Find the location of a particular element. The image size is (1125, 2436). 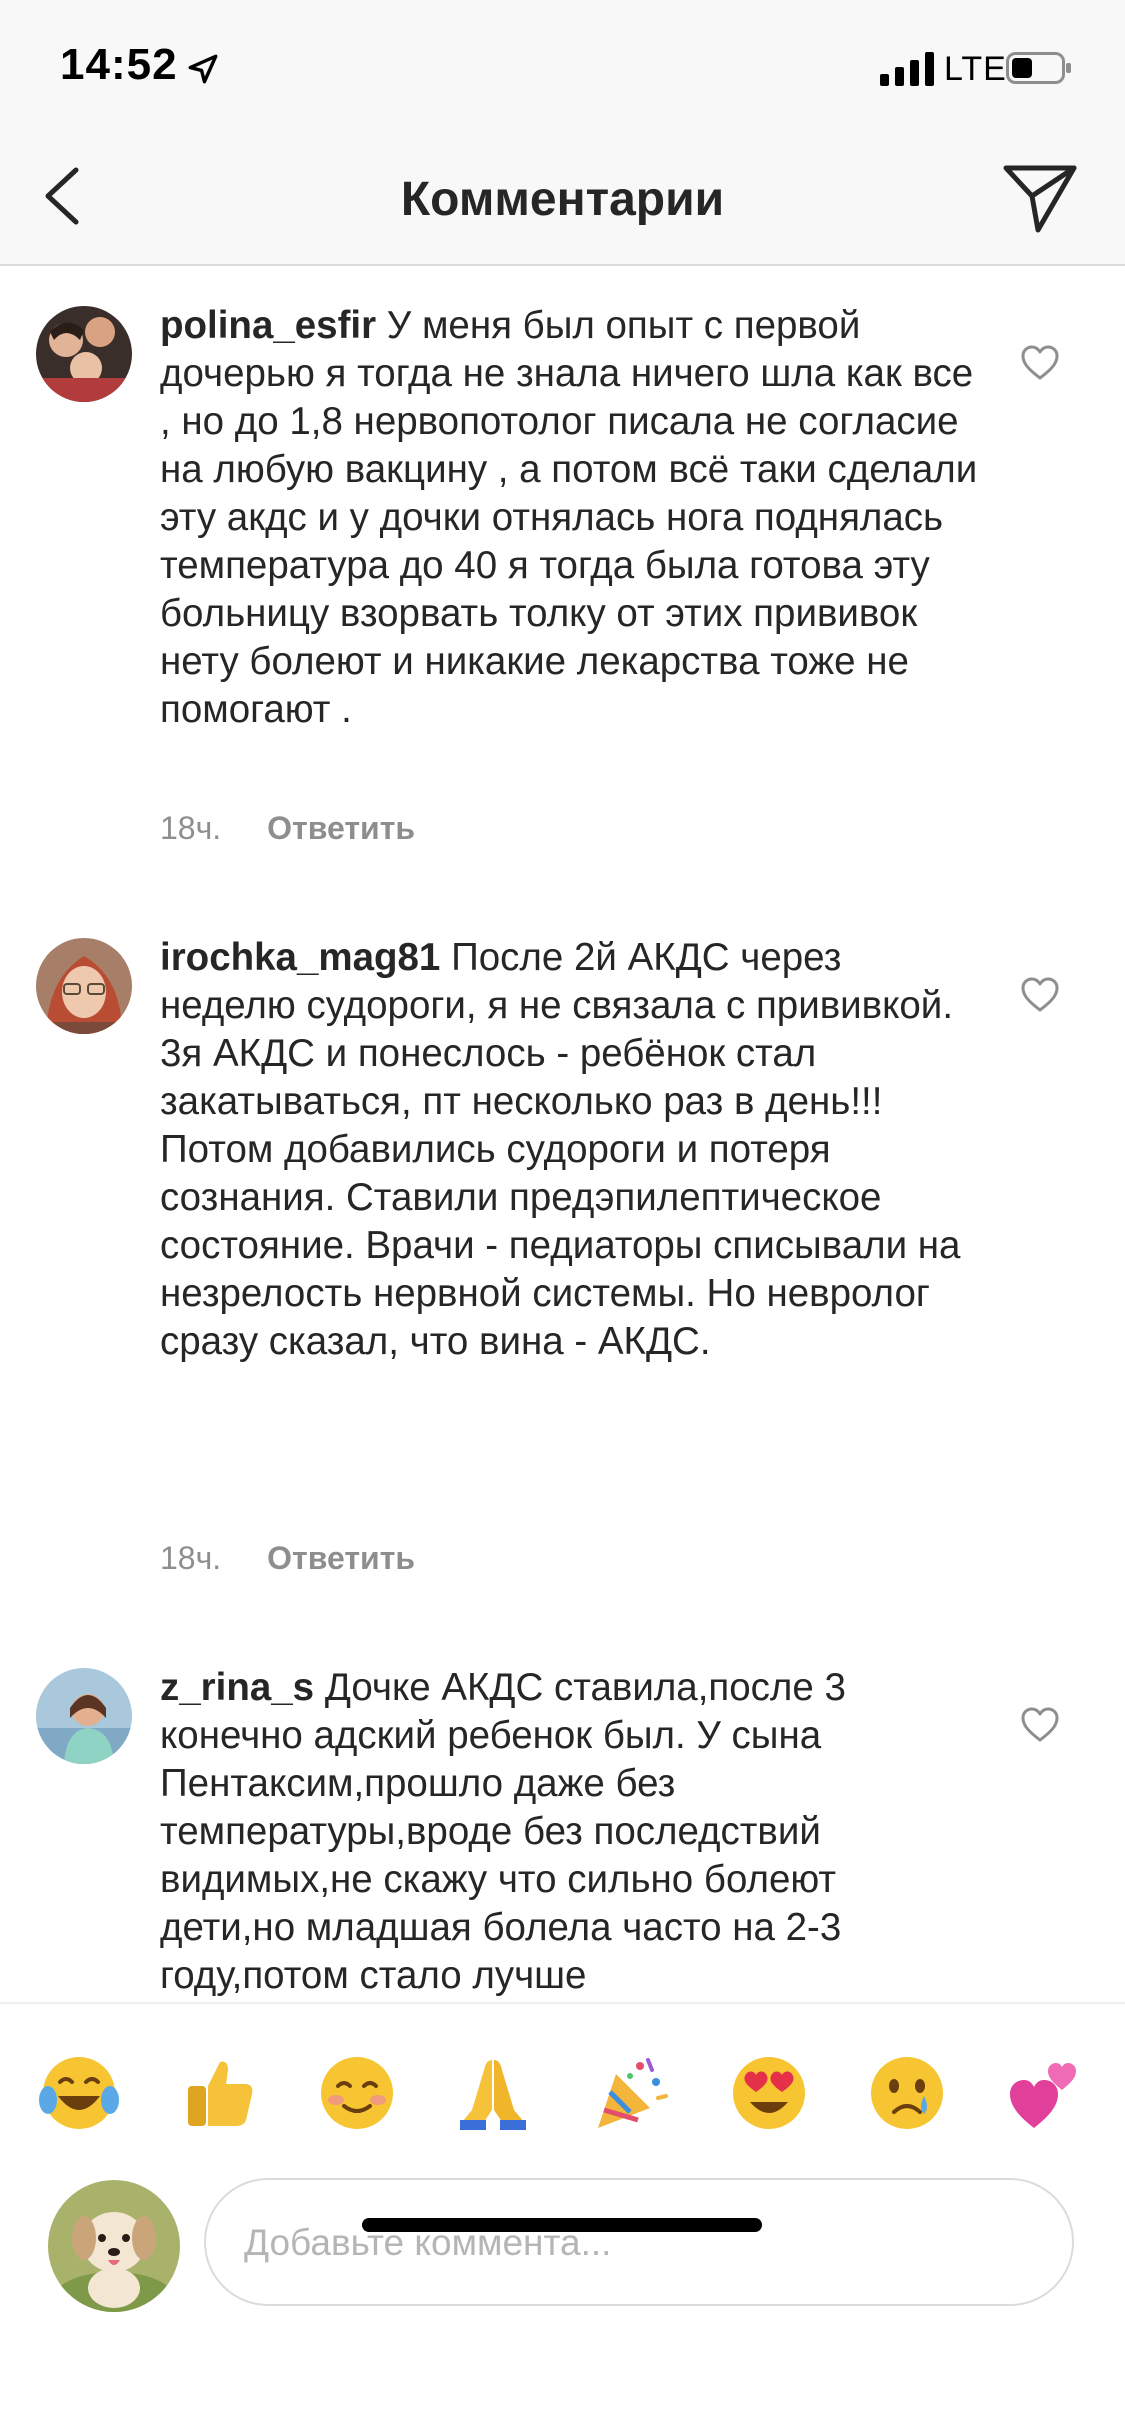

emoji-thumbs-up is located at coordinates (219, 2093).